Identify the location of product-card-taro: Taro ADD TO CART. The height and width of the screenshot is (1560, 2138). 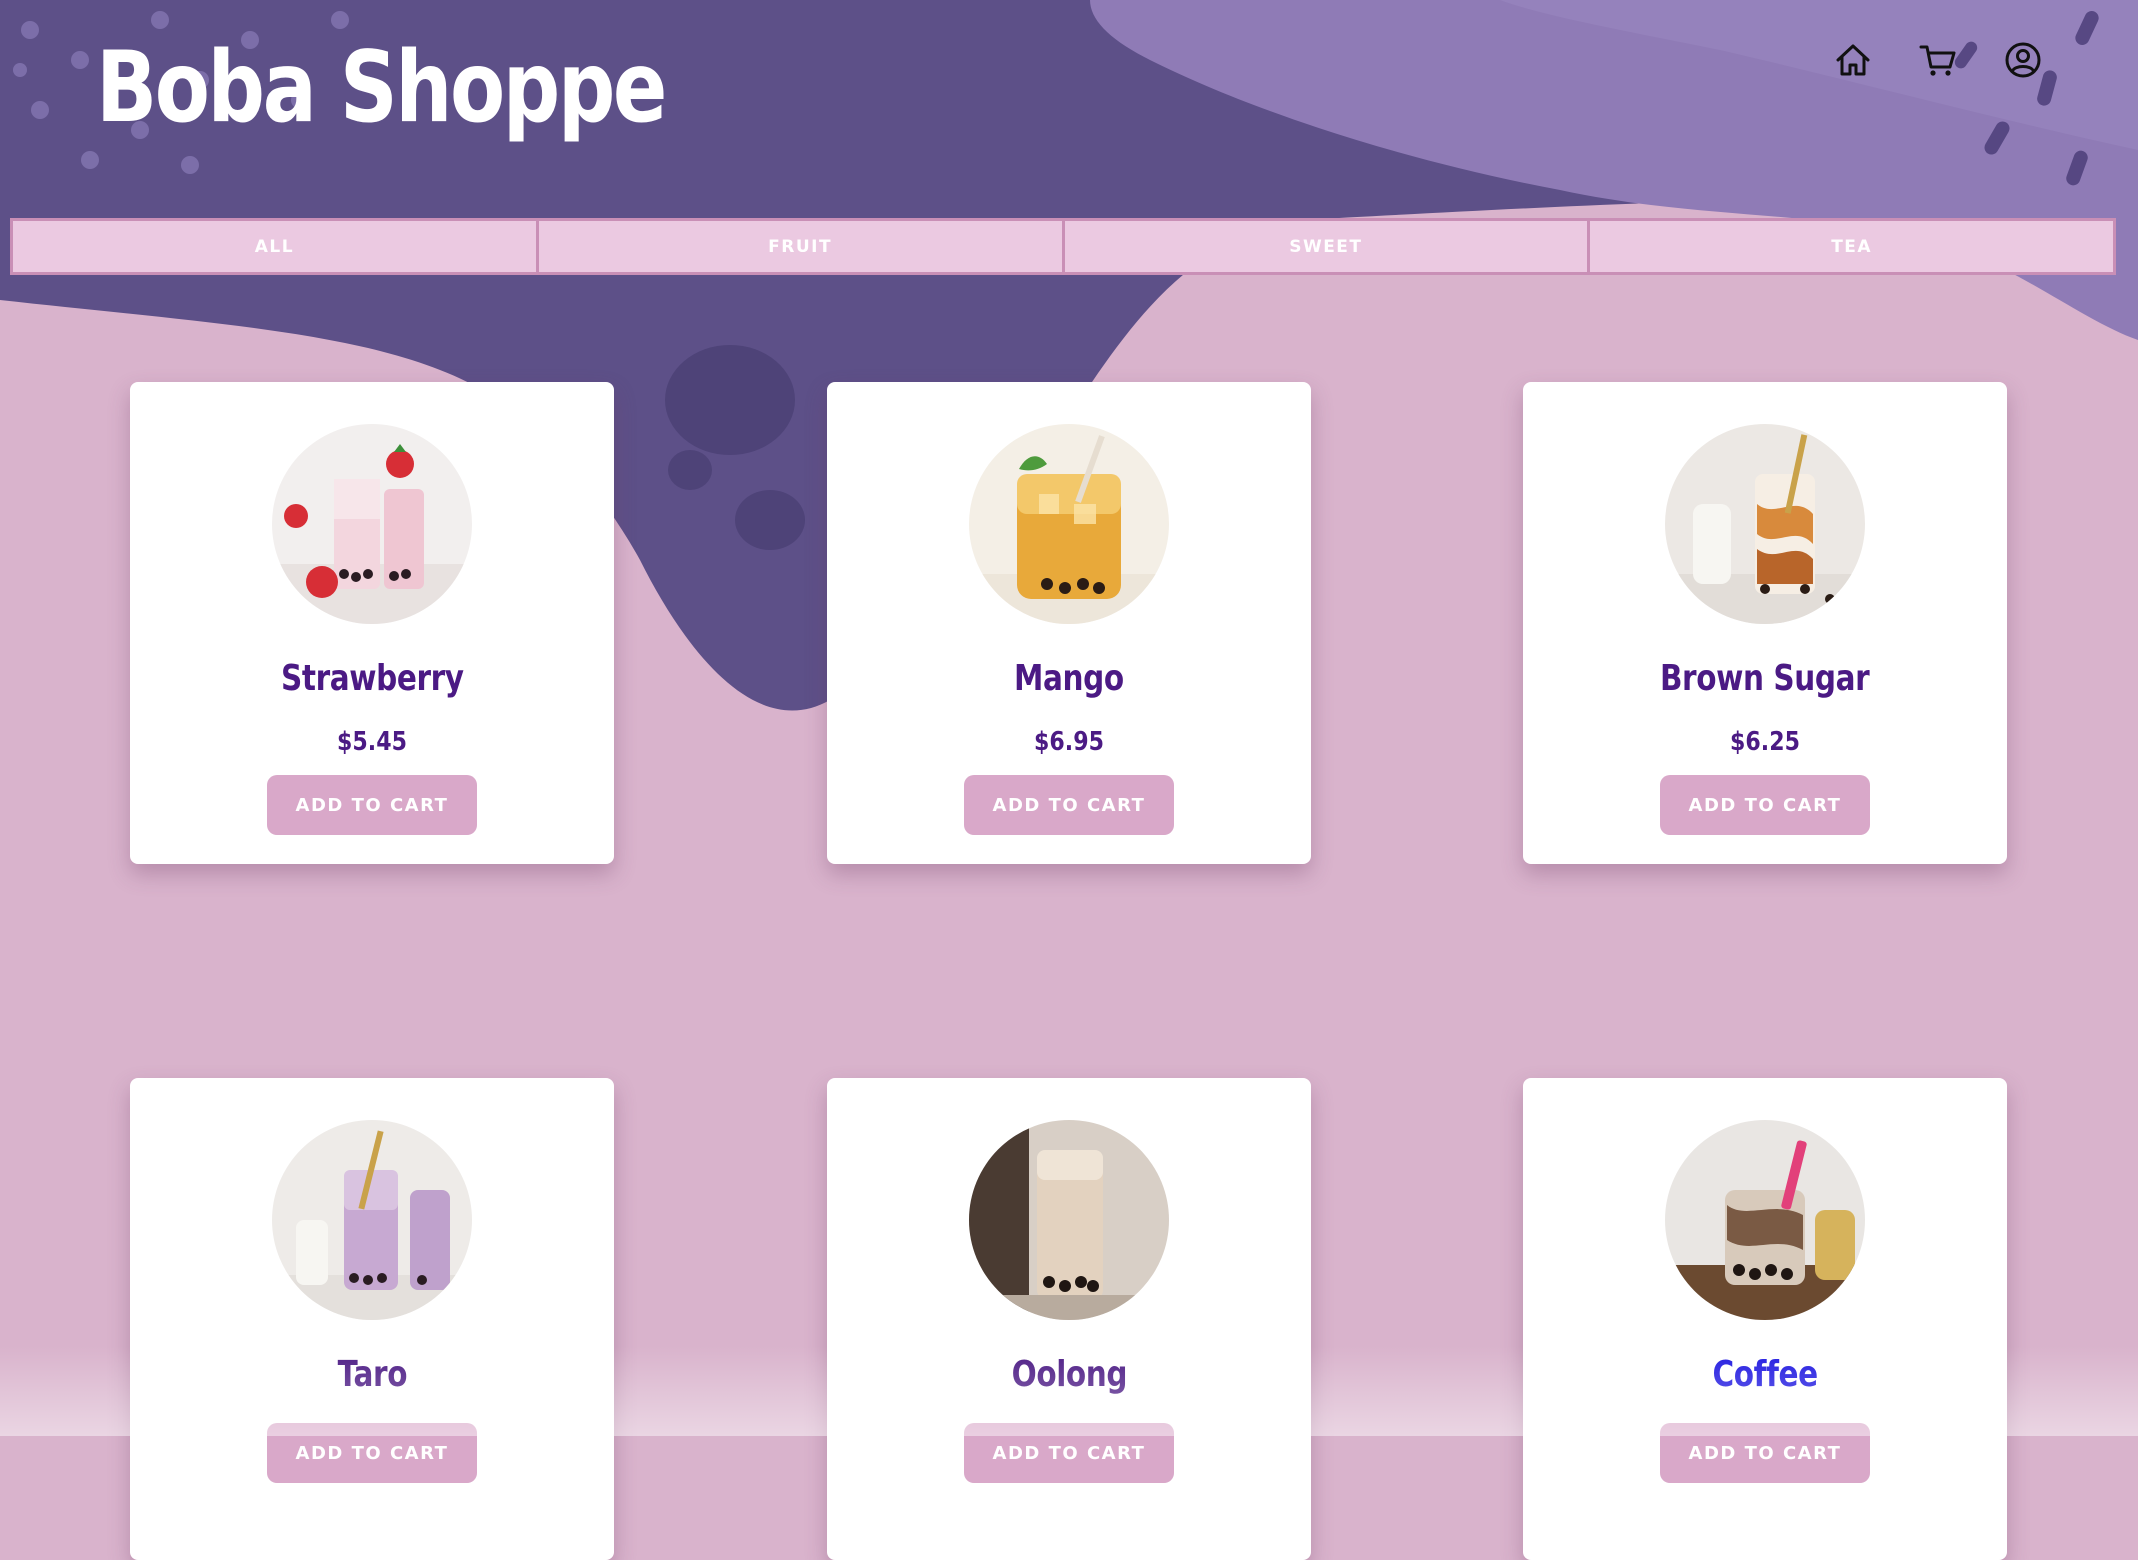
(372, 1319).